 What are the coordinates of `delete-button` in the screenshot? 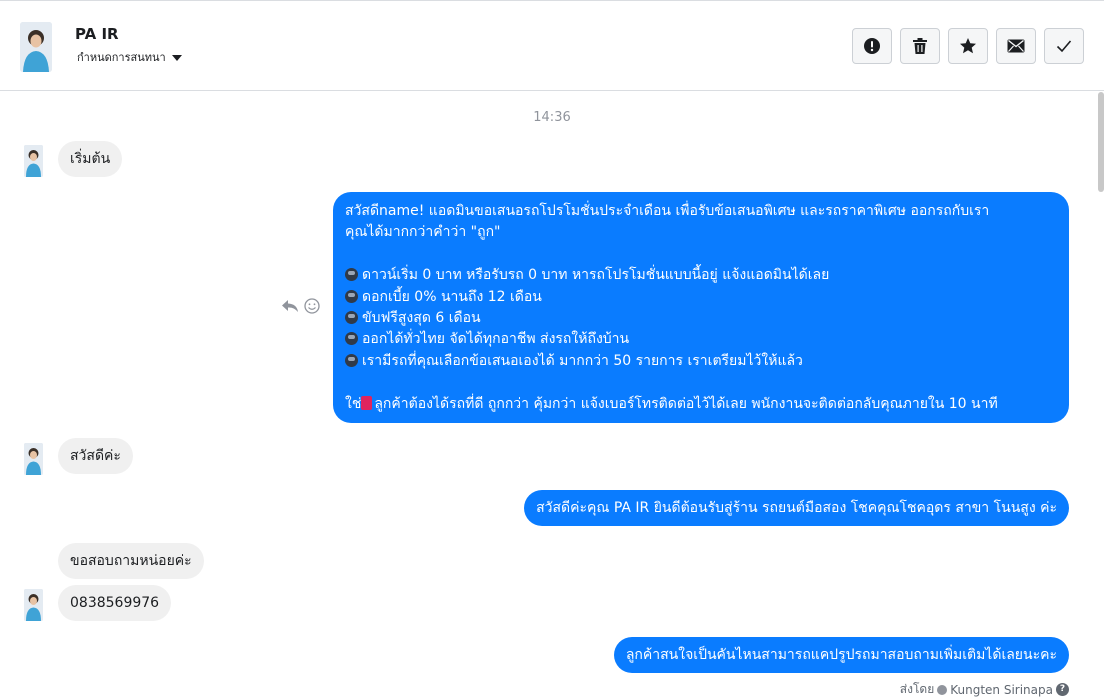 It's located at (920, 46).